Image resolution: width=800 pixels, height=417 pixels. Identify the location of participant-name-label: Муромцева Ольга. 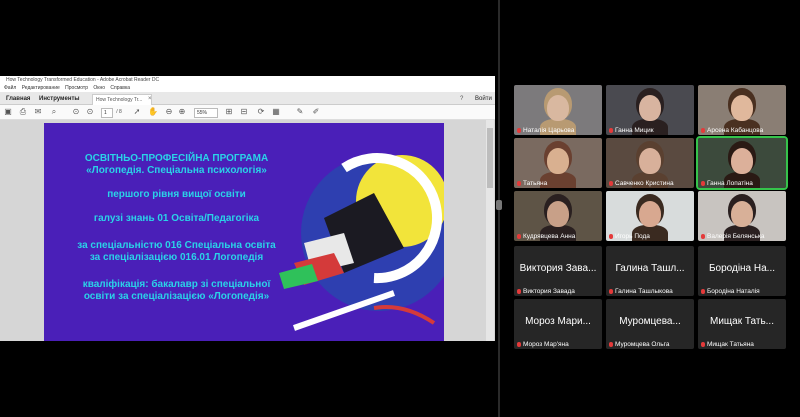
(642, 344).